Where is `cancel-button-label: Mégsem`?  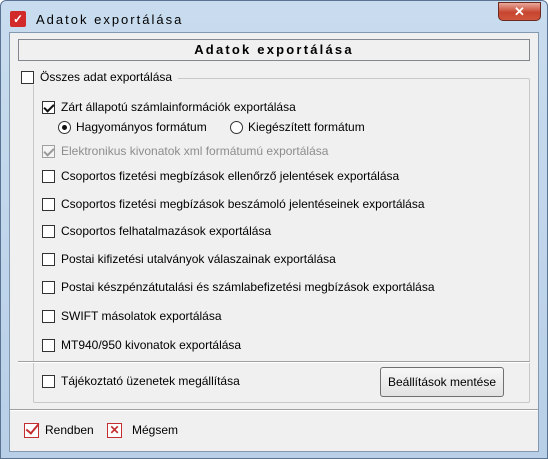
cancel-button-label: Mégsem is located at coordinates (155, 430).